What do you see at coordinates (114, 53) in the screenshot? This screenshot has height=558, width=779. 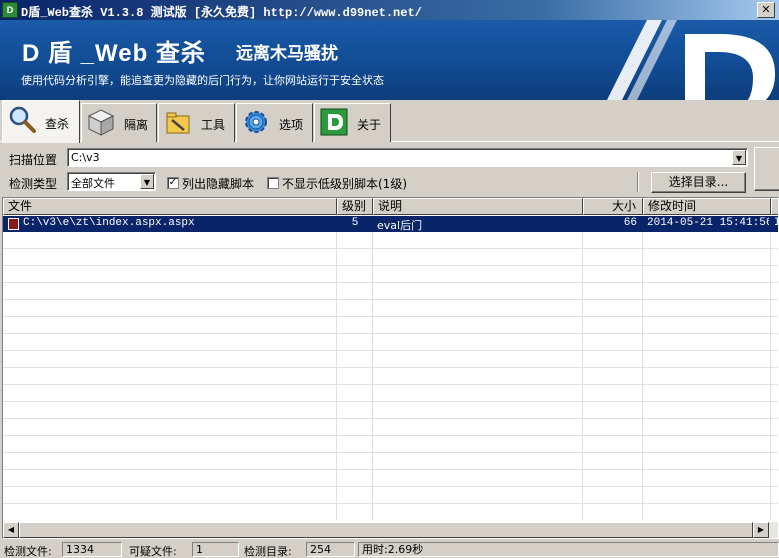 I see `brand-title: D 盾 _Web 查杀` at bounding box center [114, 53].